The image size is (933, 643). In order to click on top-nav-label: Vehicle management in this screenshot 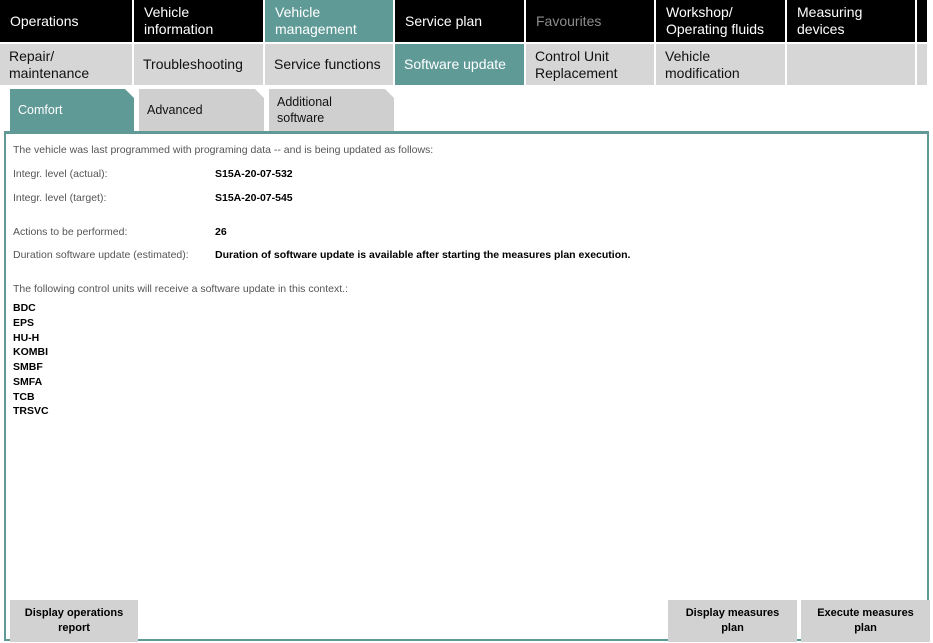, I will do `click(316, 20)`.